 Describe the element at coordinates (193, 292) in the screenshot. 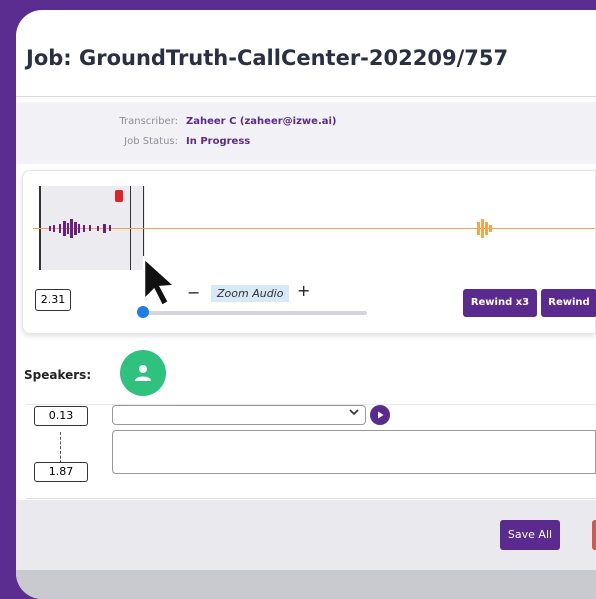

I see `zoom-out-button: −` at that location.